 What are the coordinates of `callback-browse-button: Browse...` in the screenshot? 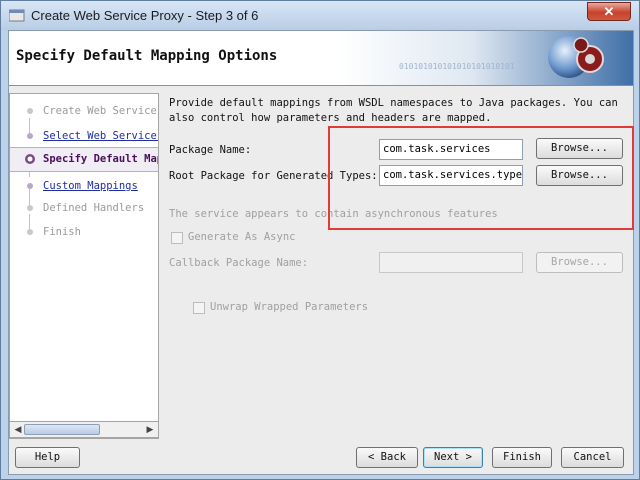 It's located at (579, 262).